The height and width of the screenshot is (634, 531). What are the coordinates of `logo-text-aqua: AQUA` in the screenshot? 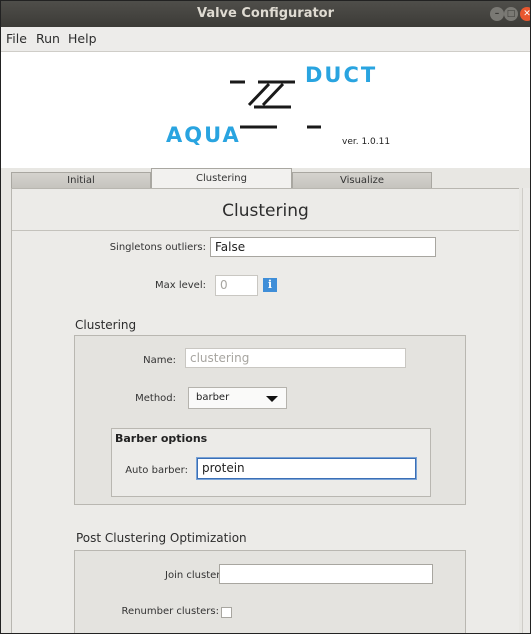 It's located at (203, 135).